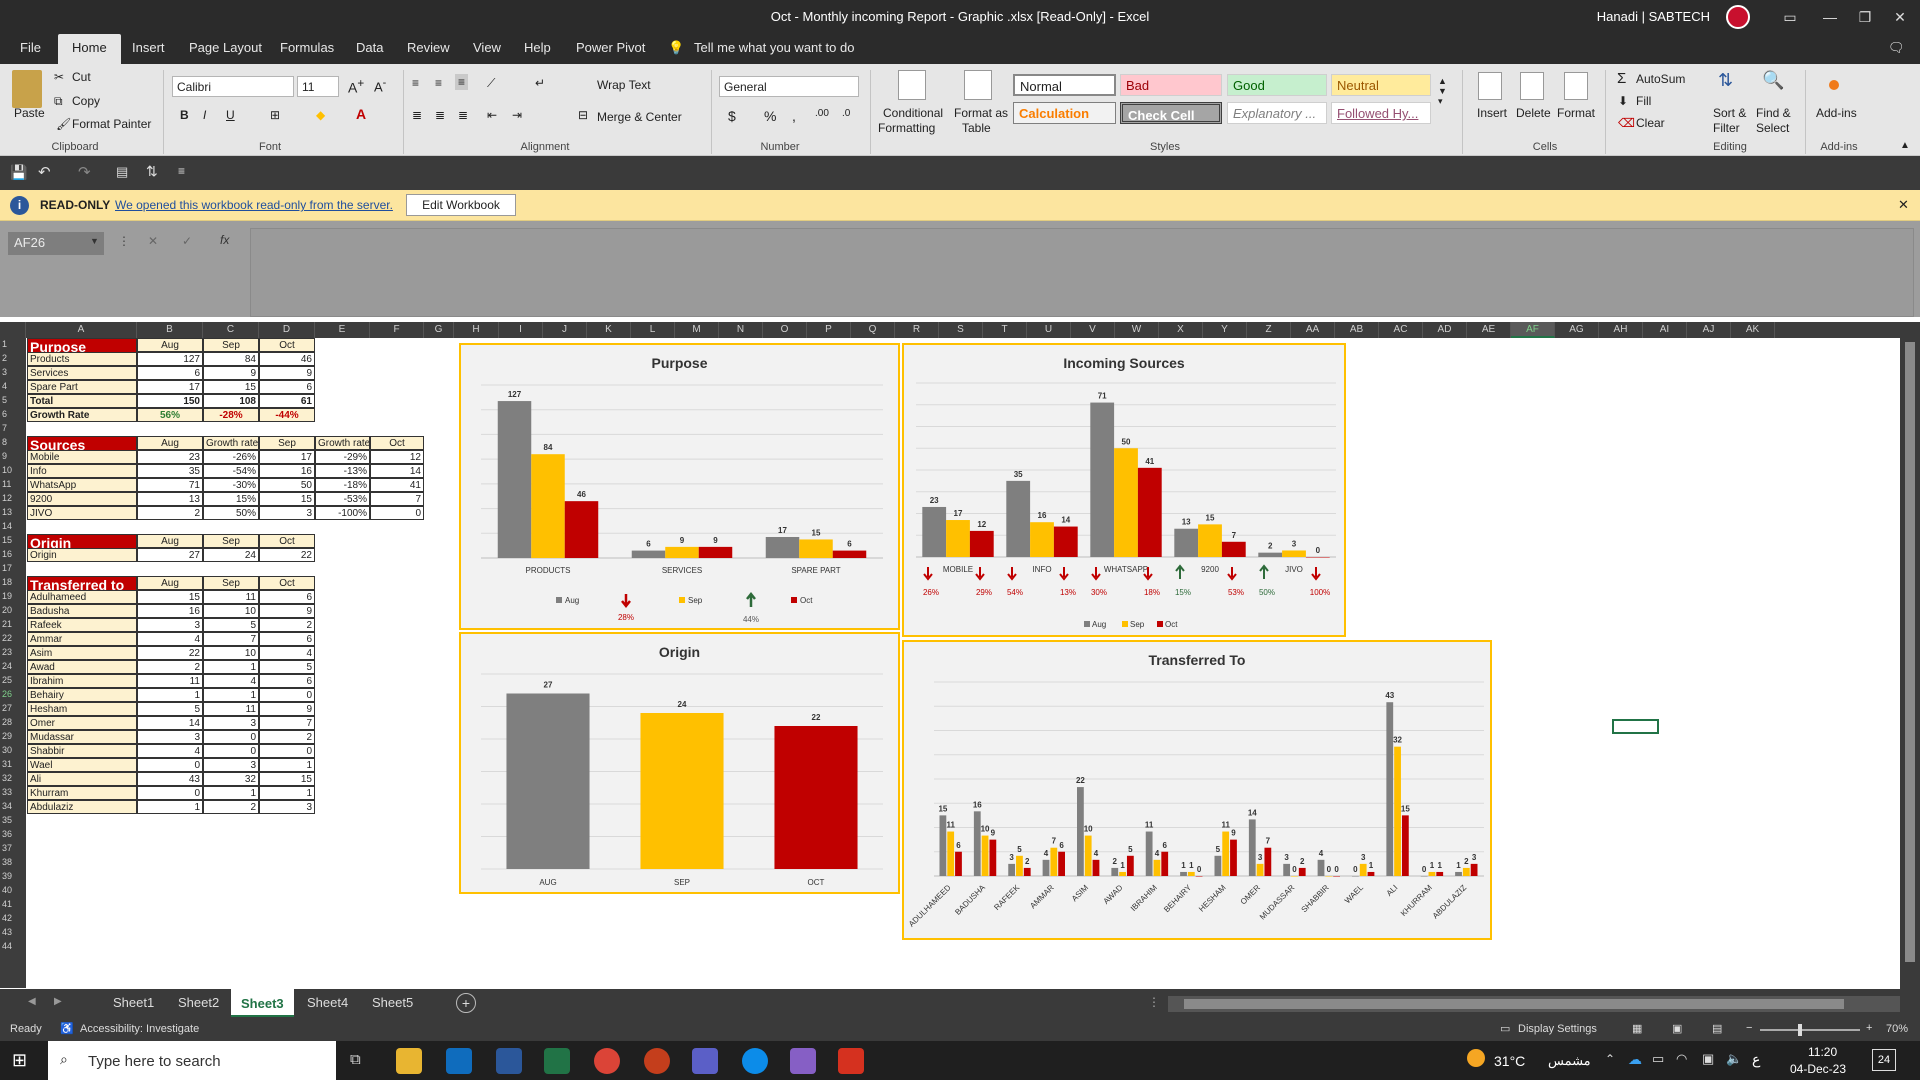 This screenshot has width=1920, height=1080. Describe the element at coordinates (82, 401) in the screenshot. I see `table-cell: Total` at that location.